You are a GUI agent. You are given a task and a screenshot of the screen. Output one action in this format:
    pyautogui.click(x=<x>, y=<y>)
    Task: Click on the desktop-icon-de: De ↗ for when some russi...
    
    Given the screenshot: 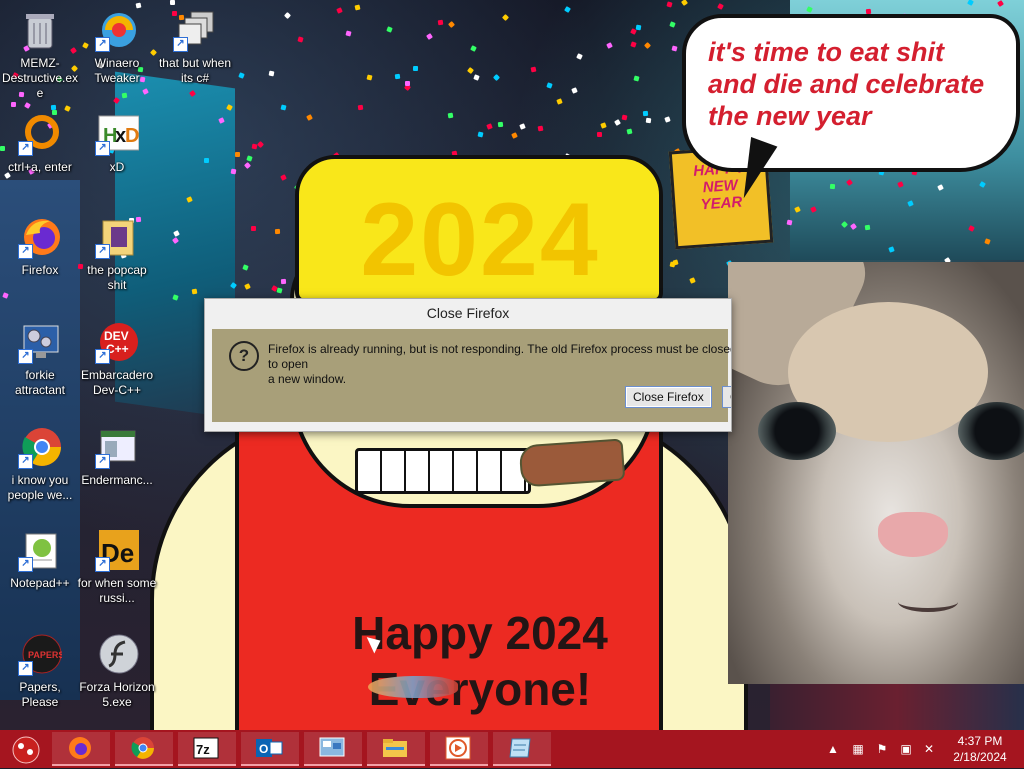 What is the action you would take?
    pyautogui.click(x=117, y=567)
    